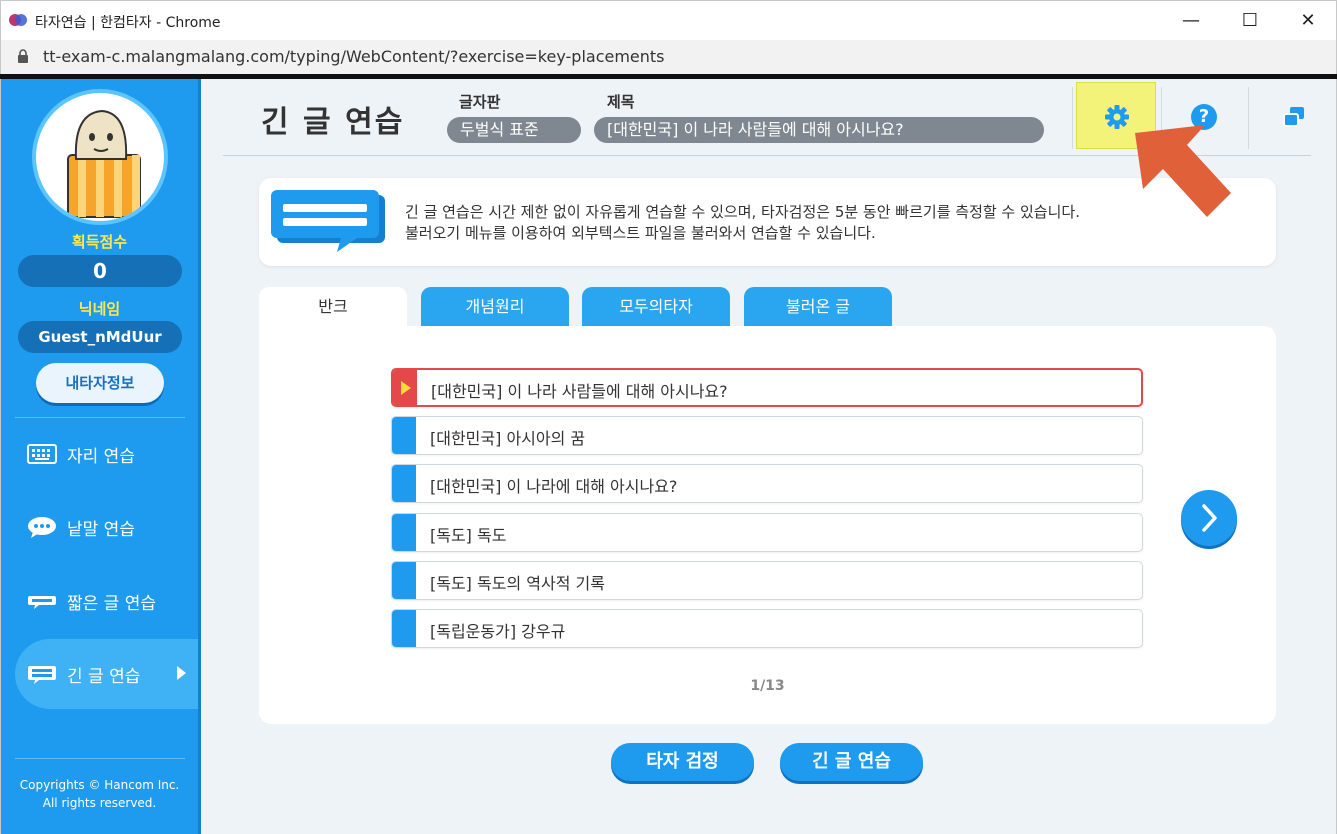 Image resolution: width=1337 pixels, height=834 pixels. Describe the element at coordinates (767, 686) in the screenshot. I see `page-indicator: 1/13` at that location.